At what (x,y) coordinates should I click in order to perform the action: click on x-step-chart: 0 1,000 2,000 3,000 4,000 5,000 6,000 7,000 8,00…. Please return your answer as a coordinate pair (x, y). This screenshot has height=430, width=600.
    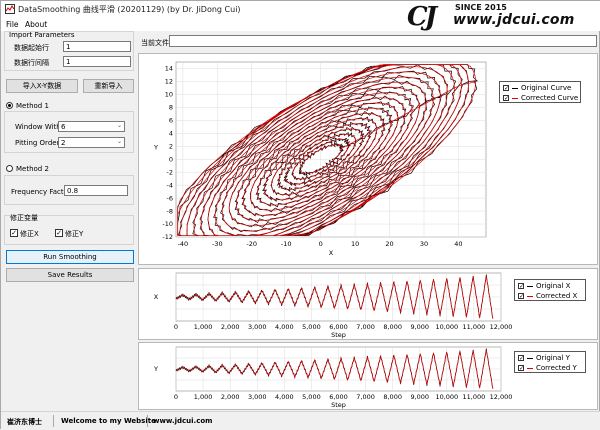
    Looking at the image, I should click on (368, 304).